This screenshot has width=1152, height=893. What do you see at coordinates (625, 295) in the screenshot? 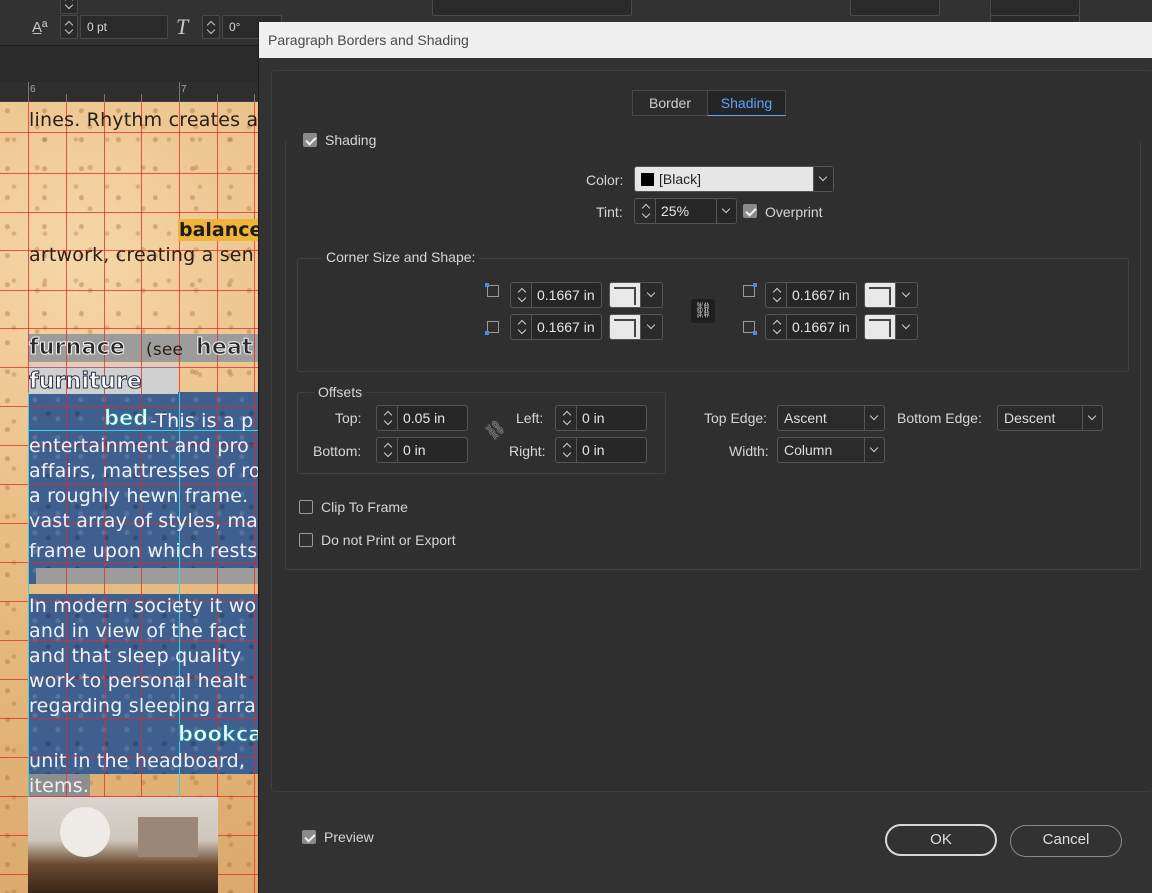
I see `top-left-corner-shape` at bounding box center [625, 295].